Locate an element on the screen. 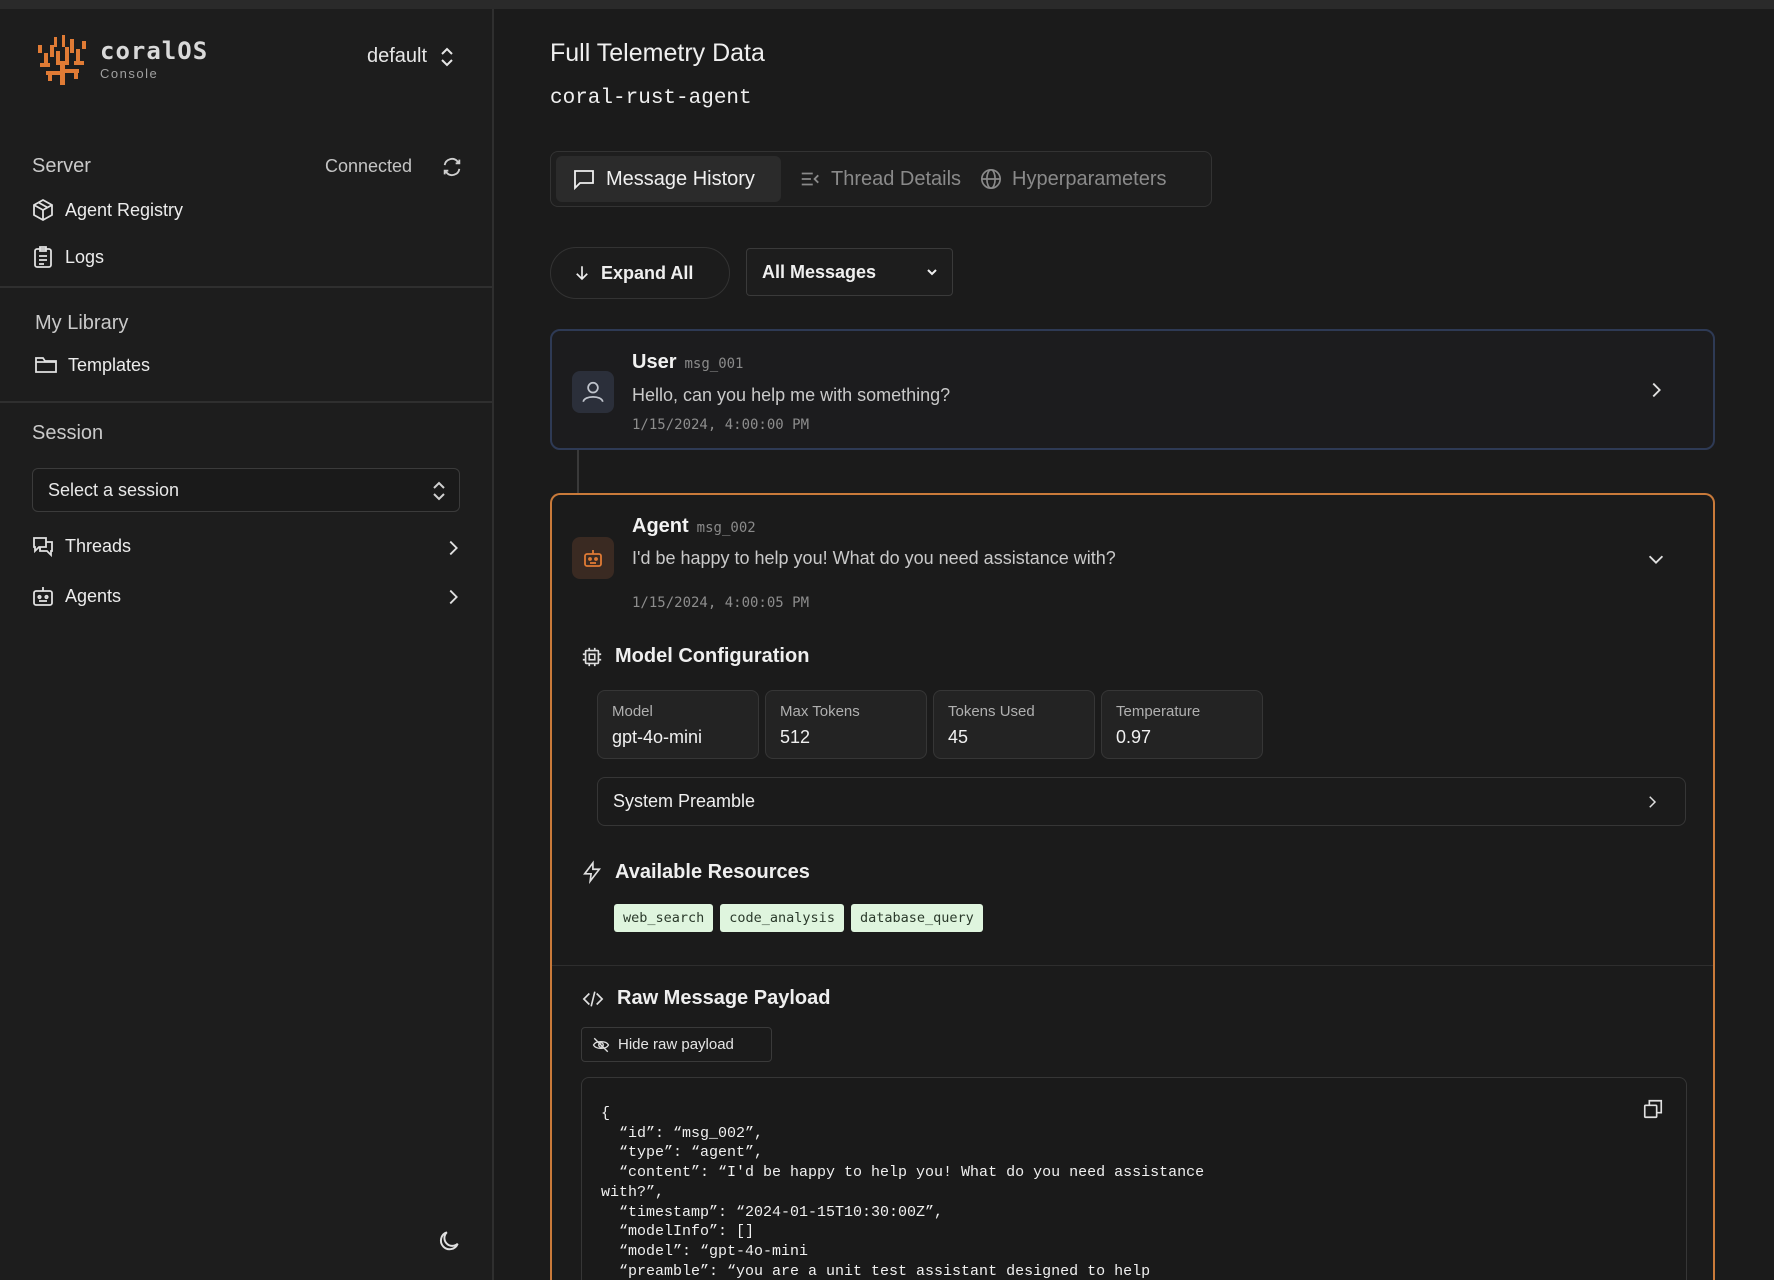 The height and width of the screenshot is (1280, 1774). stat-value: 512 is located at coordinates (795, 737).